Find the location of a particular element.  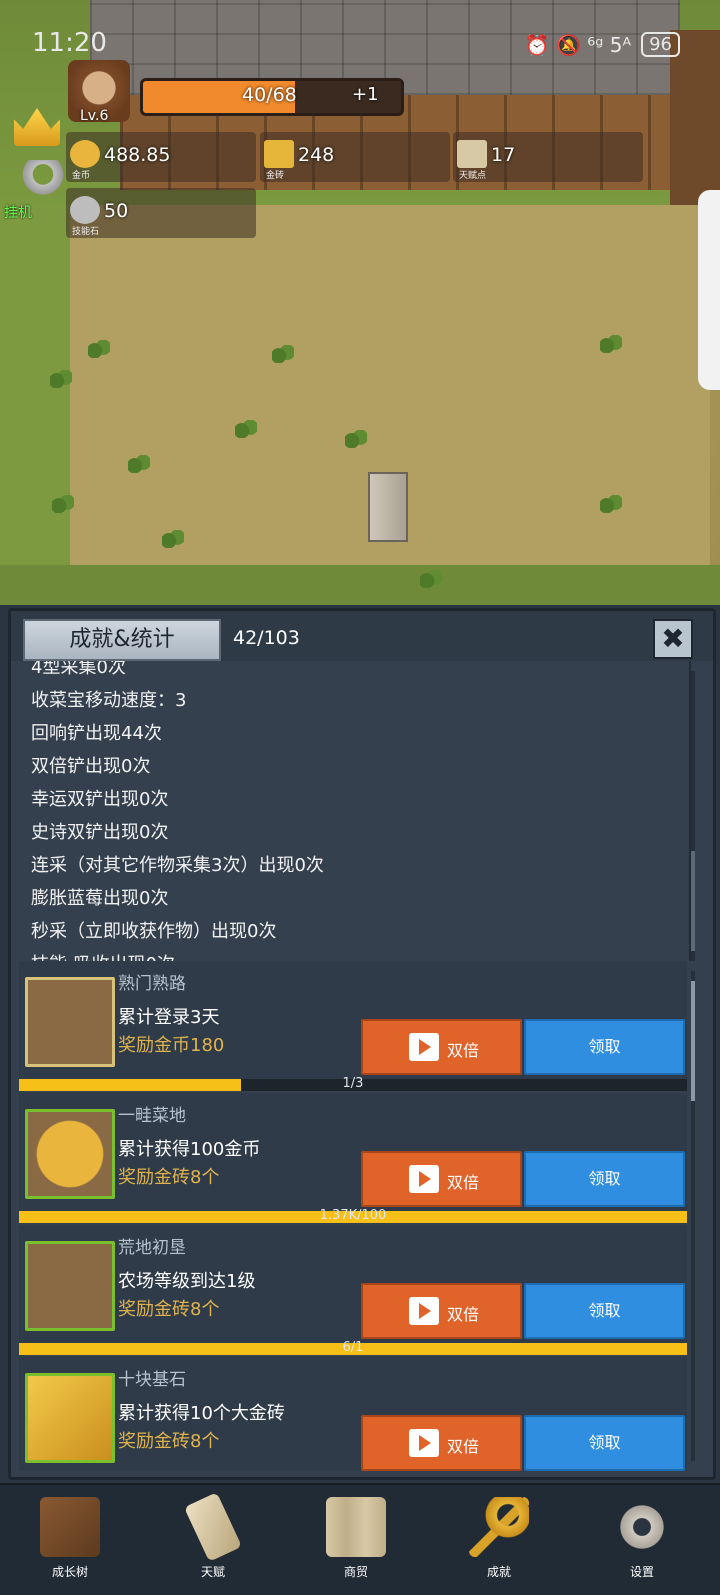

xp-text: 40/68 is located at coordinates (269, 95).